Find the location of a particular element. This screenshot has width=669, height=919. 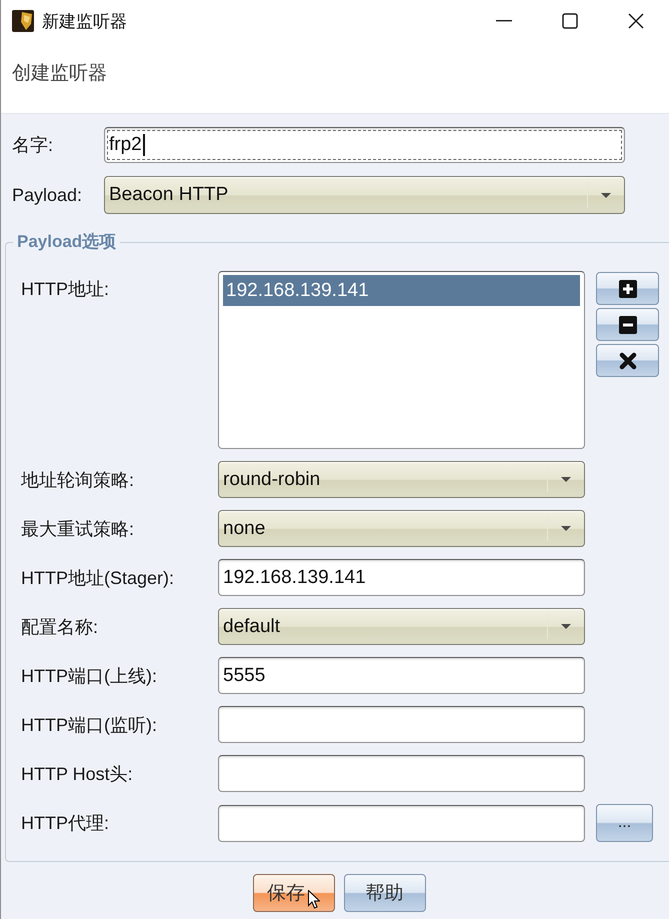

x-icon is located at coordinates (627, 361).